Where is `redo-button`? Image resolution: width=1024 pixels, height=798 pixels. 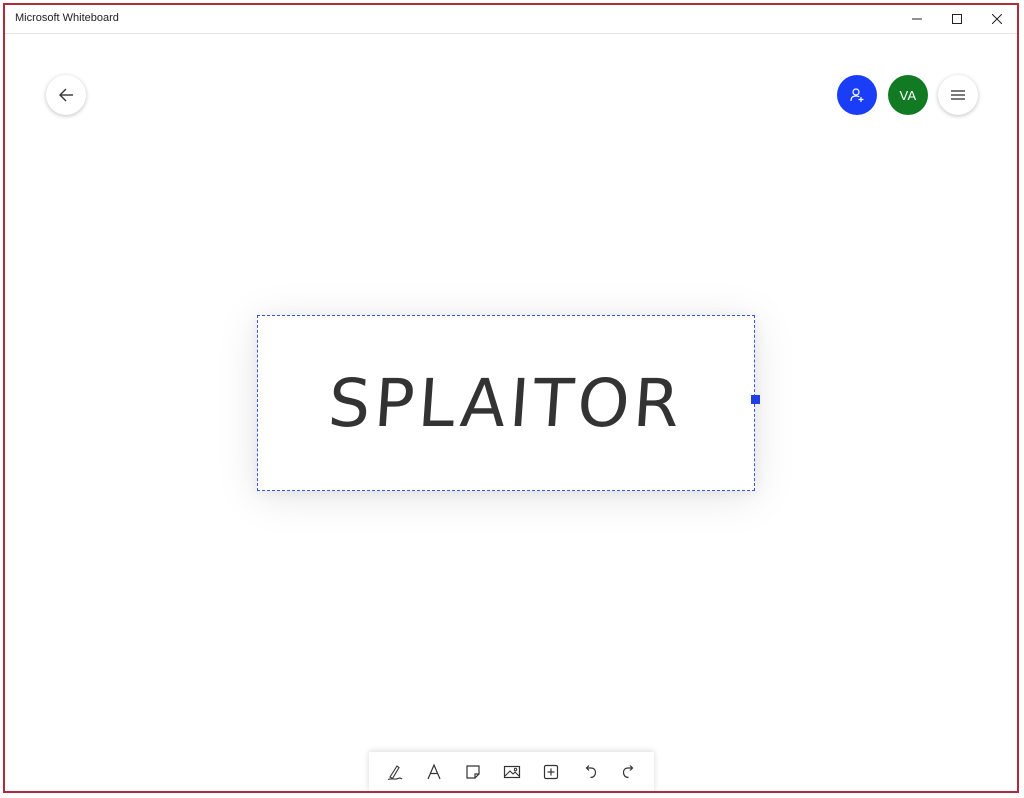 redo-button is located at coordinates (629, 772).